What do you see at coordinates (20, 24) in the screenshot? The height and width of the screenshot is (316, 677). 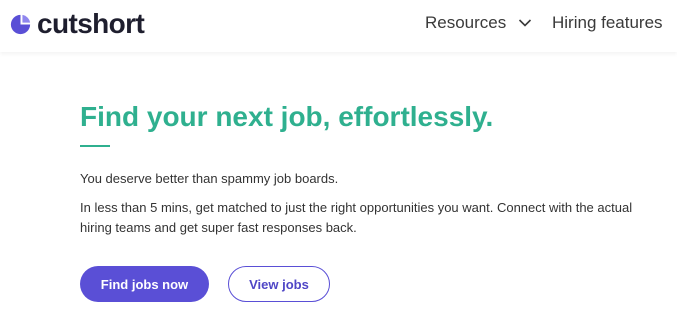 I see `cutshort-logo-icon` at bounding box center [20, 24].